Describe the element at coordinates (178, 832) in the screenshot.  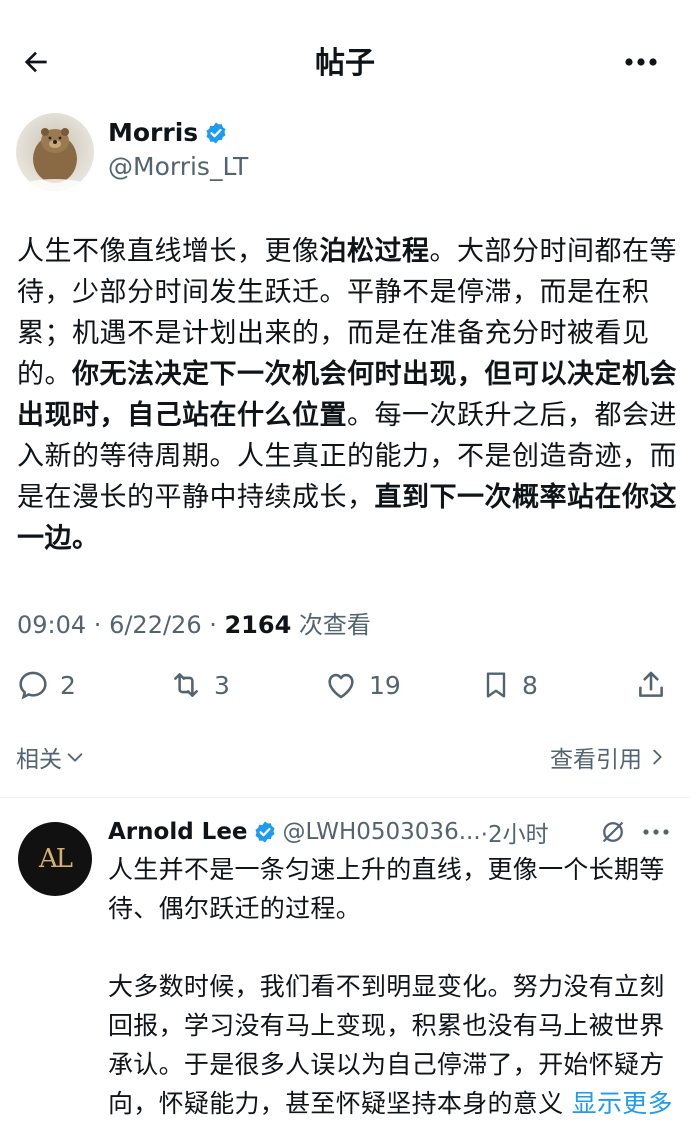
I see `reply-author-name: Arnold Lee` at that location.